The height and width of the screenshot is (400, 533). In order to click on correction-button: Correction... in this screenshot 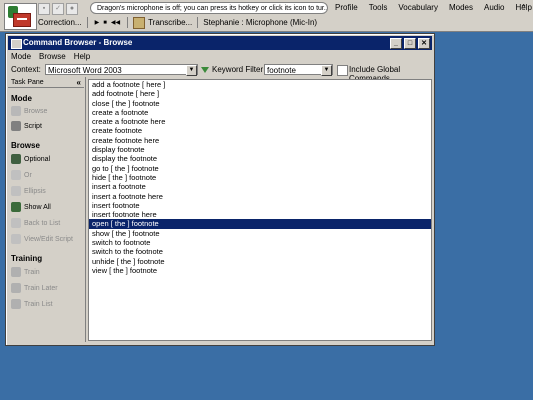, I will do `click(60, 22)`.